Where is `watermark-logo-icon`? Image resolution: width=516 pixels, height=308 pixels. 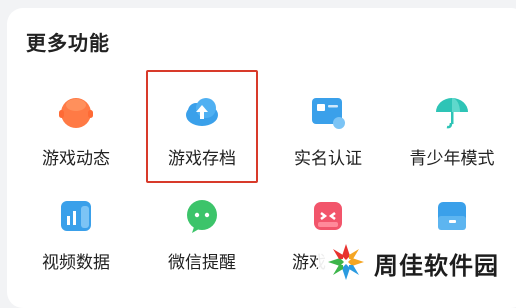 watermark-logo-icon is located at coordinates (346, 262).